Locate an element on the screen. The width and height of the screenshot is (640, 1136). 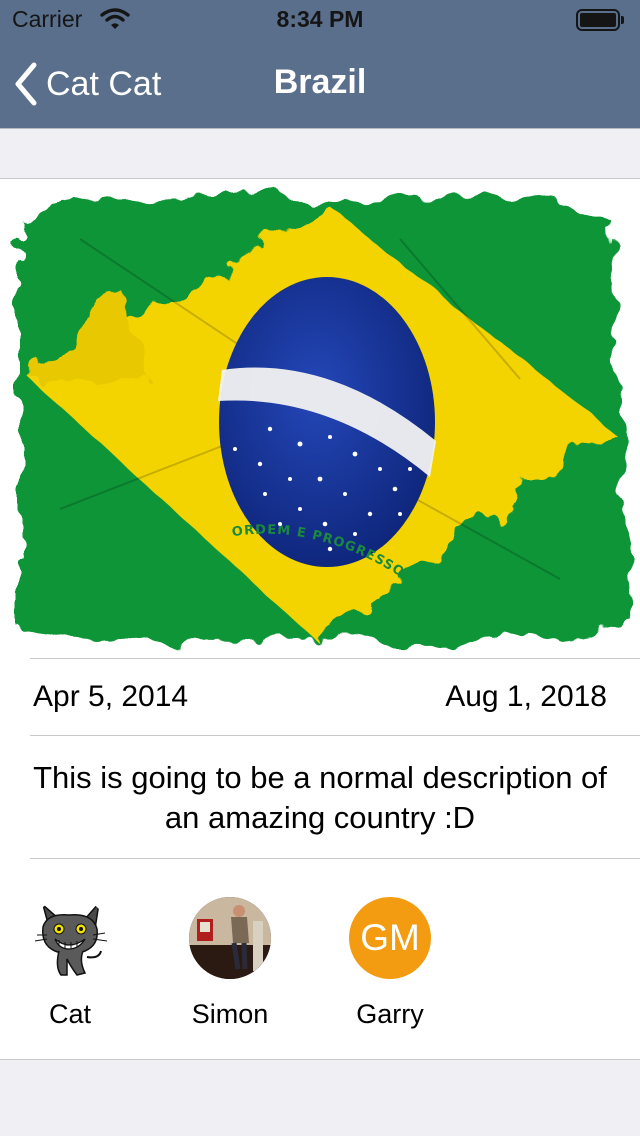
navigation-bar-divider is located at coordinates (320, 128).